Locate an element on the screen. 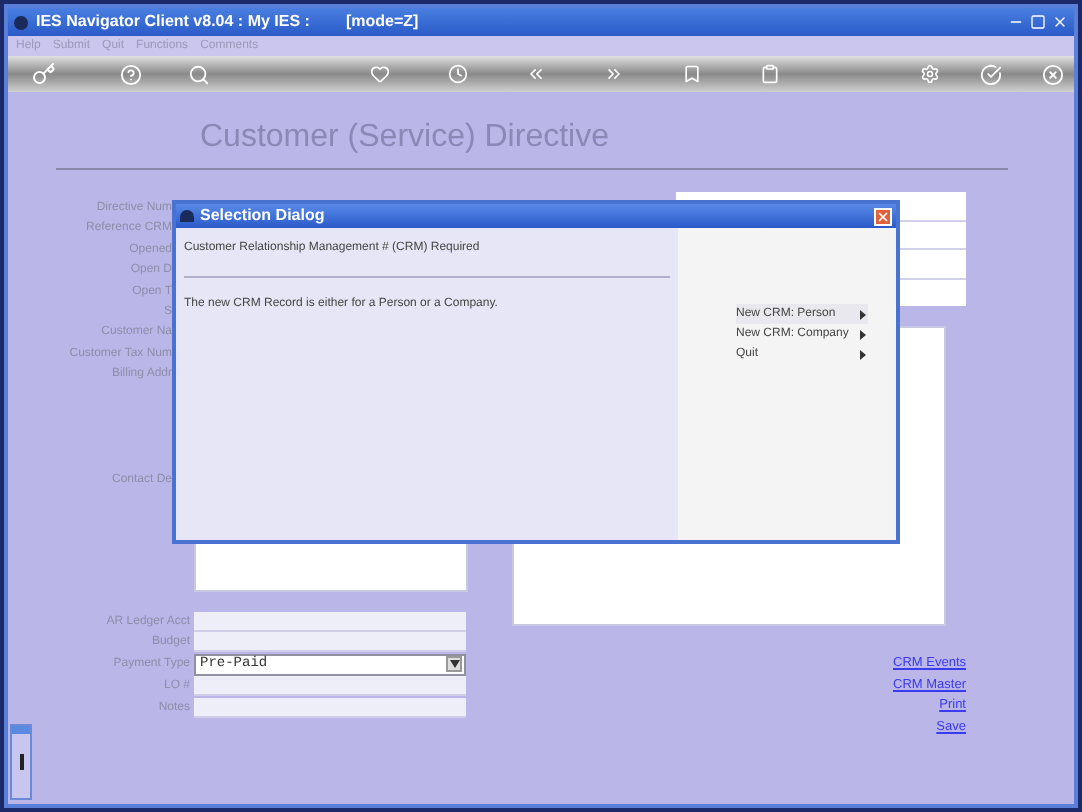  dialog-title: Selection Dialog is located at coordinates (262, 216).